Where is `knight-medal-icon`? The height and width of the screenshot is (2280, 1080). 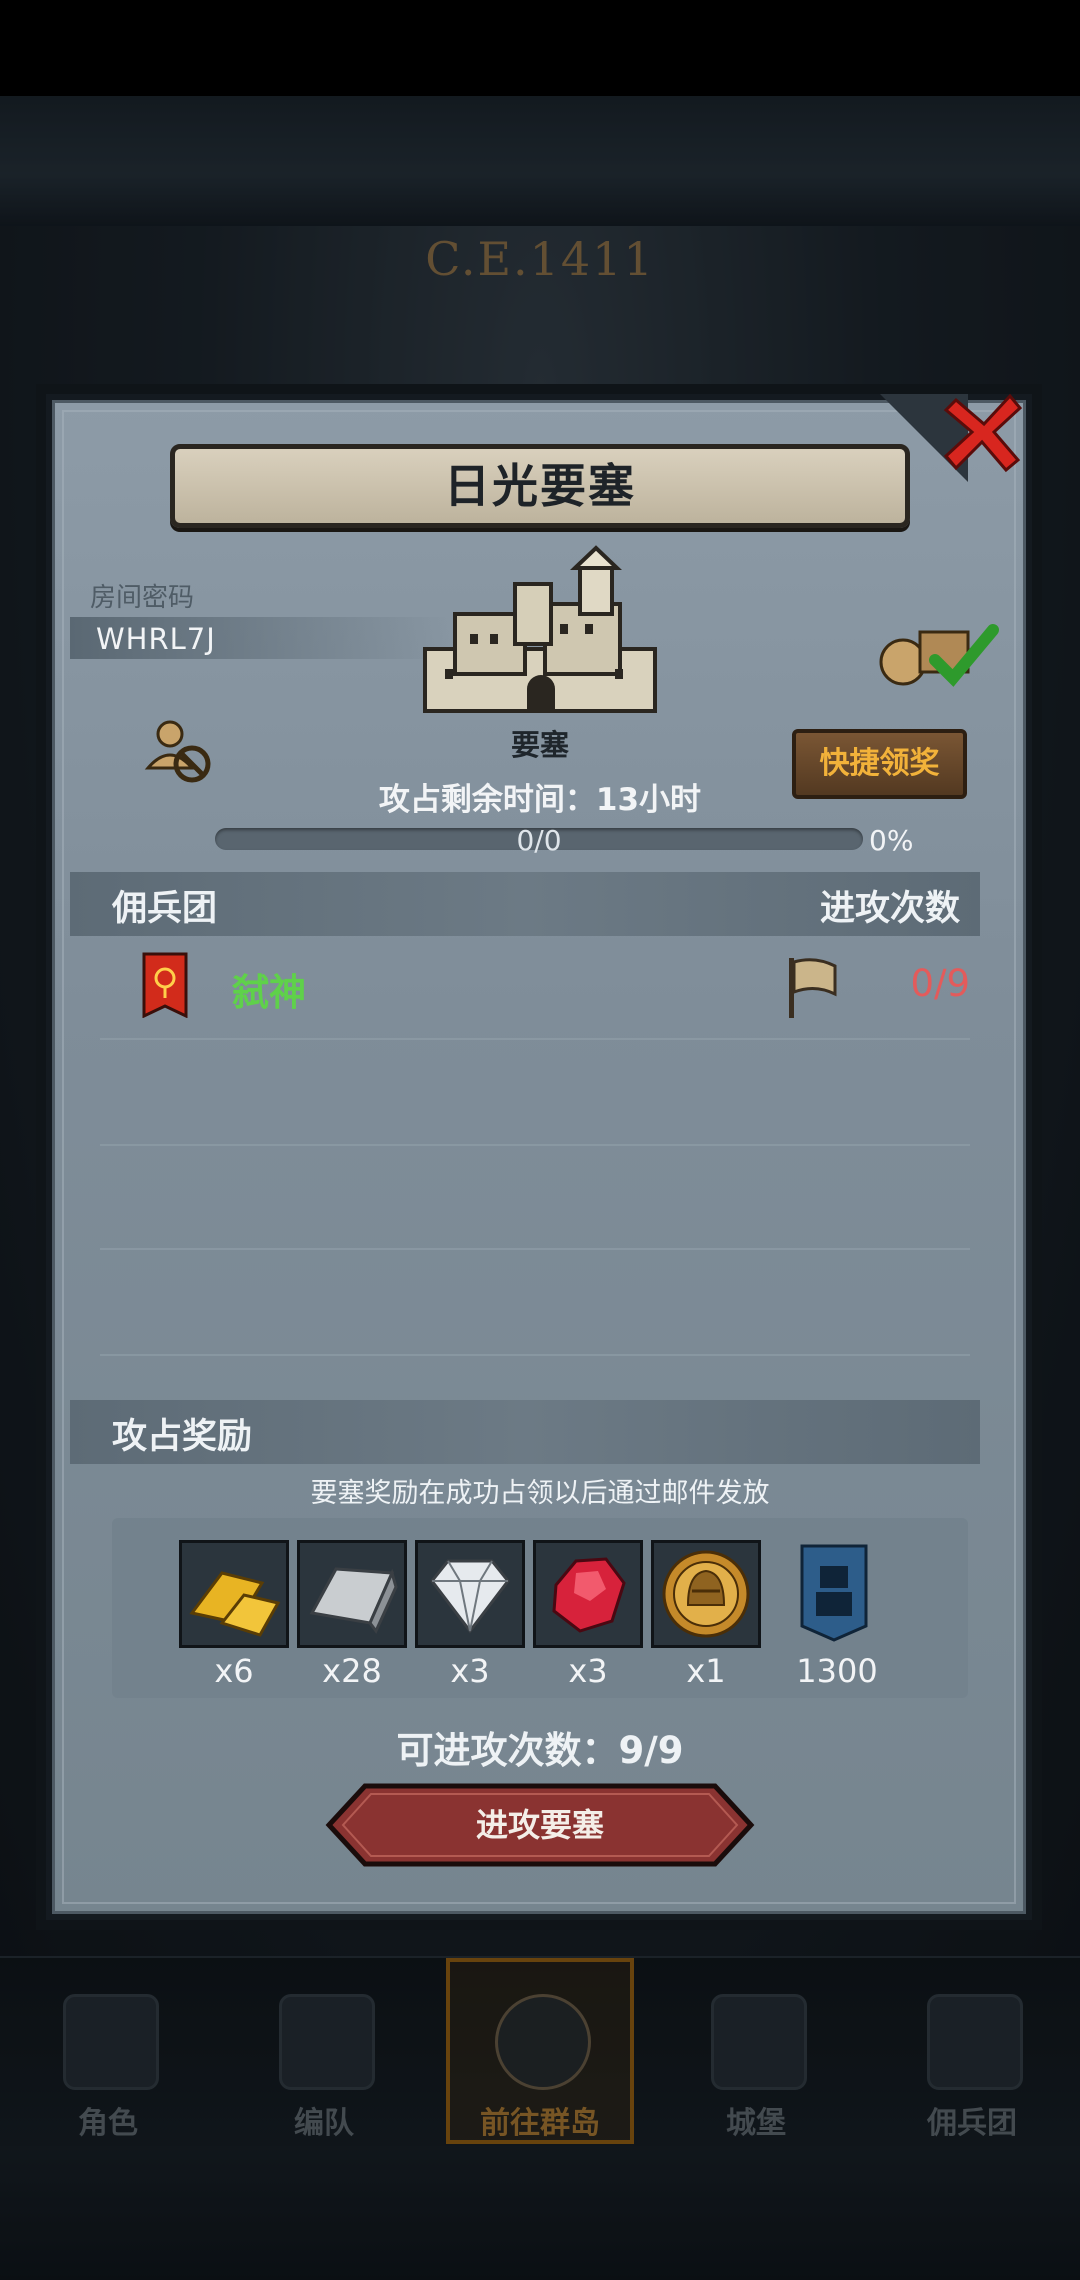
knight-medal-icon is located at coordinates (706, 1594).